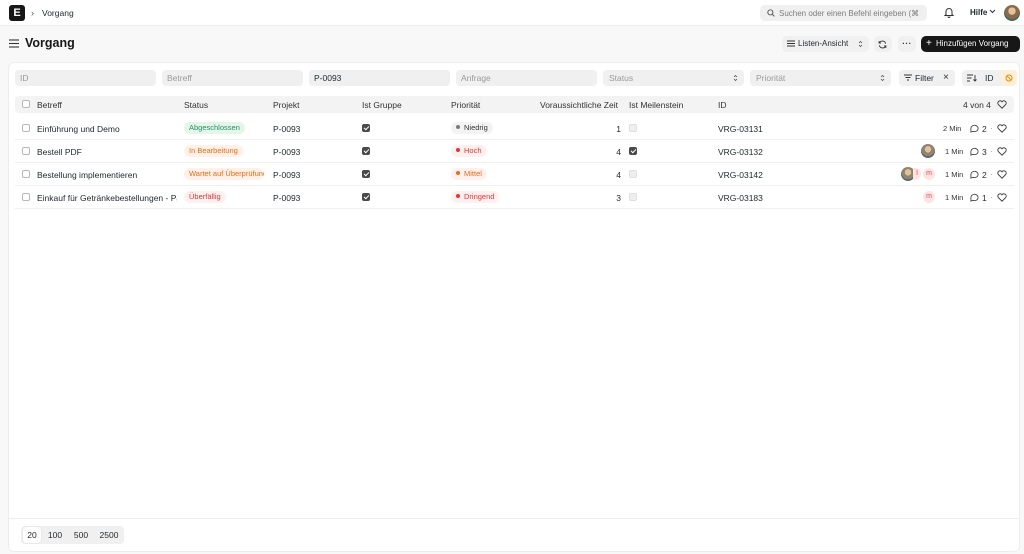  Describe the element at coordinates (618, 175) in the screenshot. I see `row-expected-time: 4` at that location.